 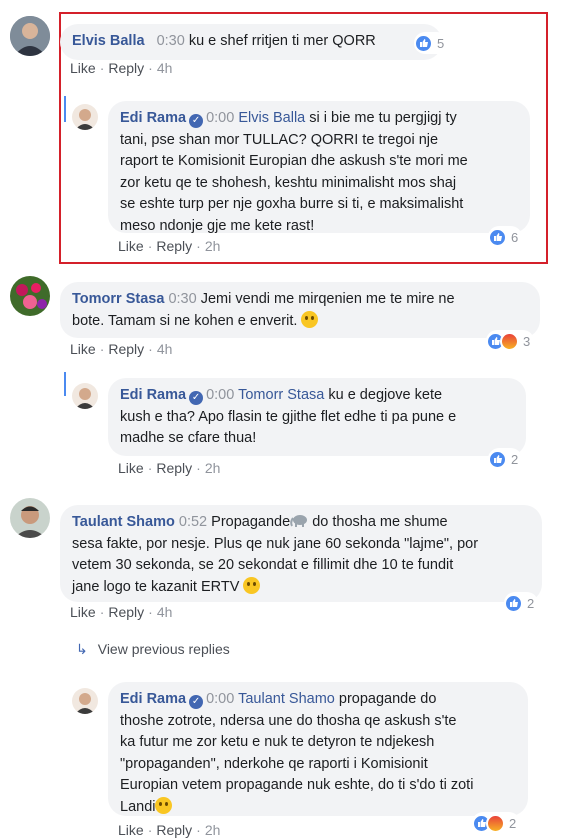 What do you see at coordinates (82, 649) in the screenshot?
I see `reply-arrow-icon: ↳` at bounding box center [82, 649].